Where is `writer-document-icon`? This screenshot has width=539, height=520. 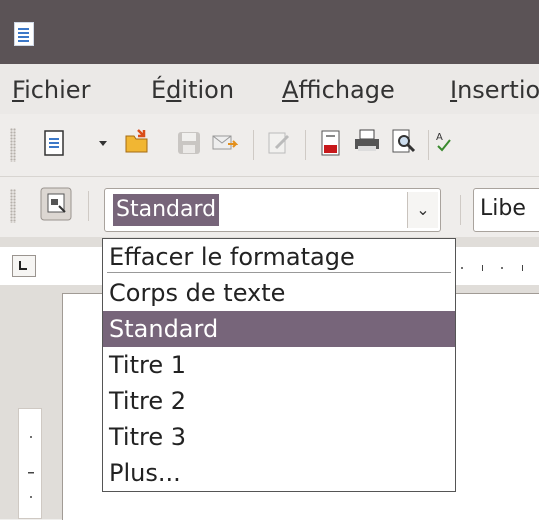
writer-document-icon is located at coordinates (24, 34).